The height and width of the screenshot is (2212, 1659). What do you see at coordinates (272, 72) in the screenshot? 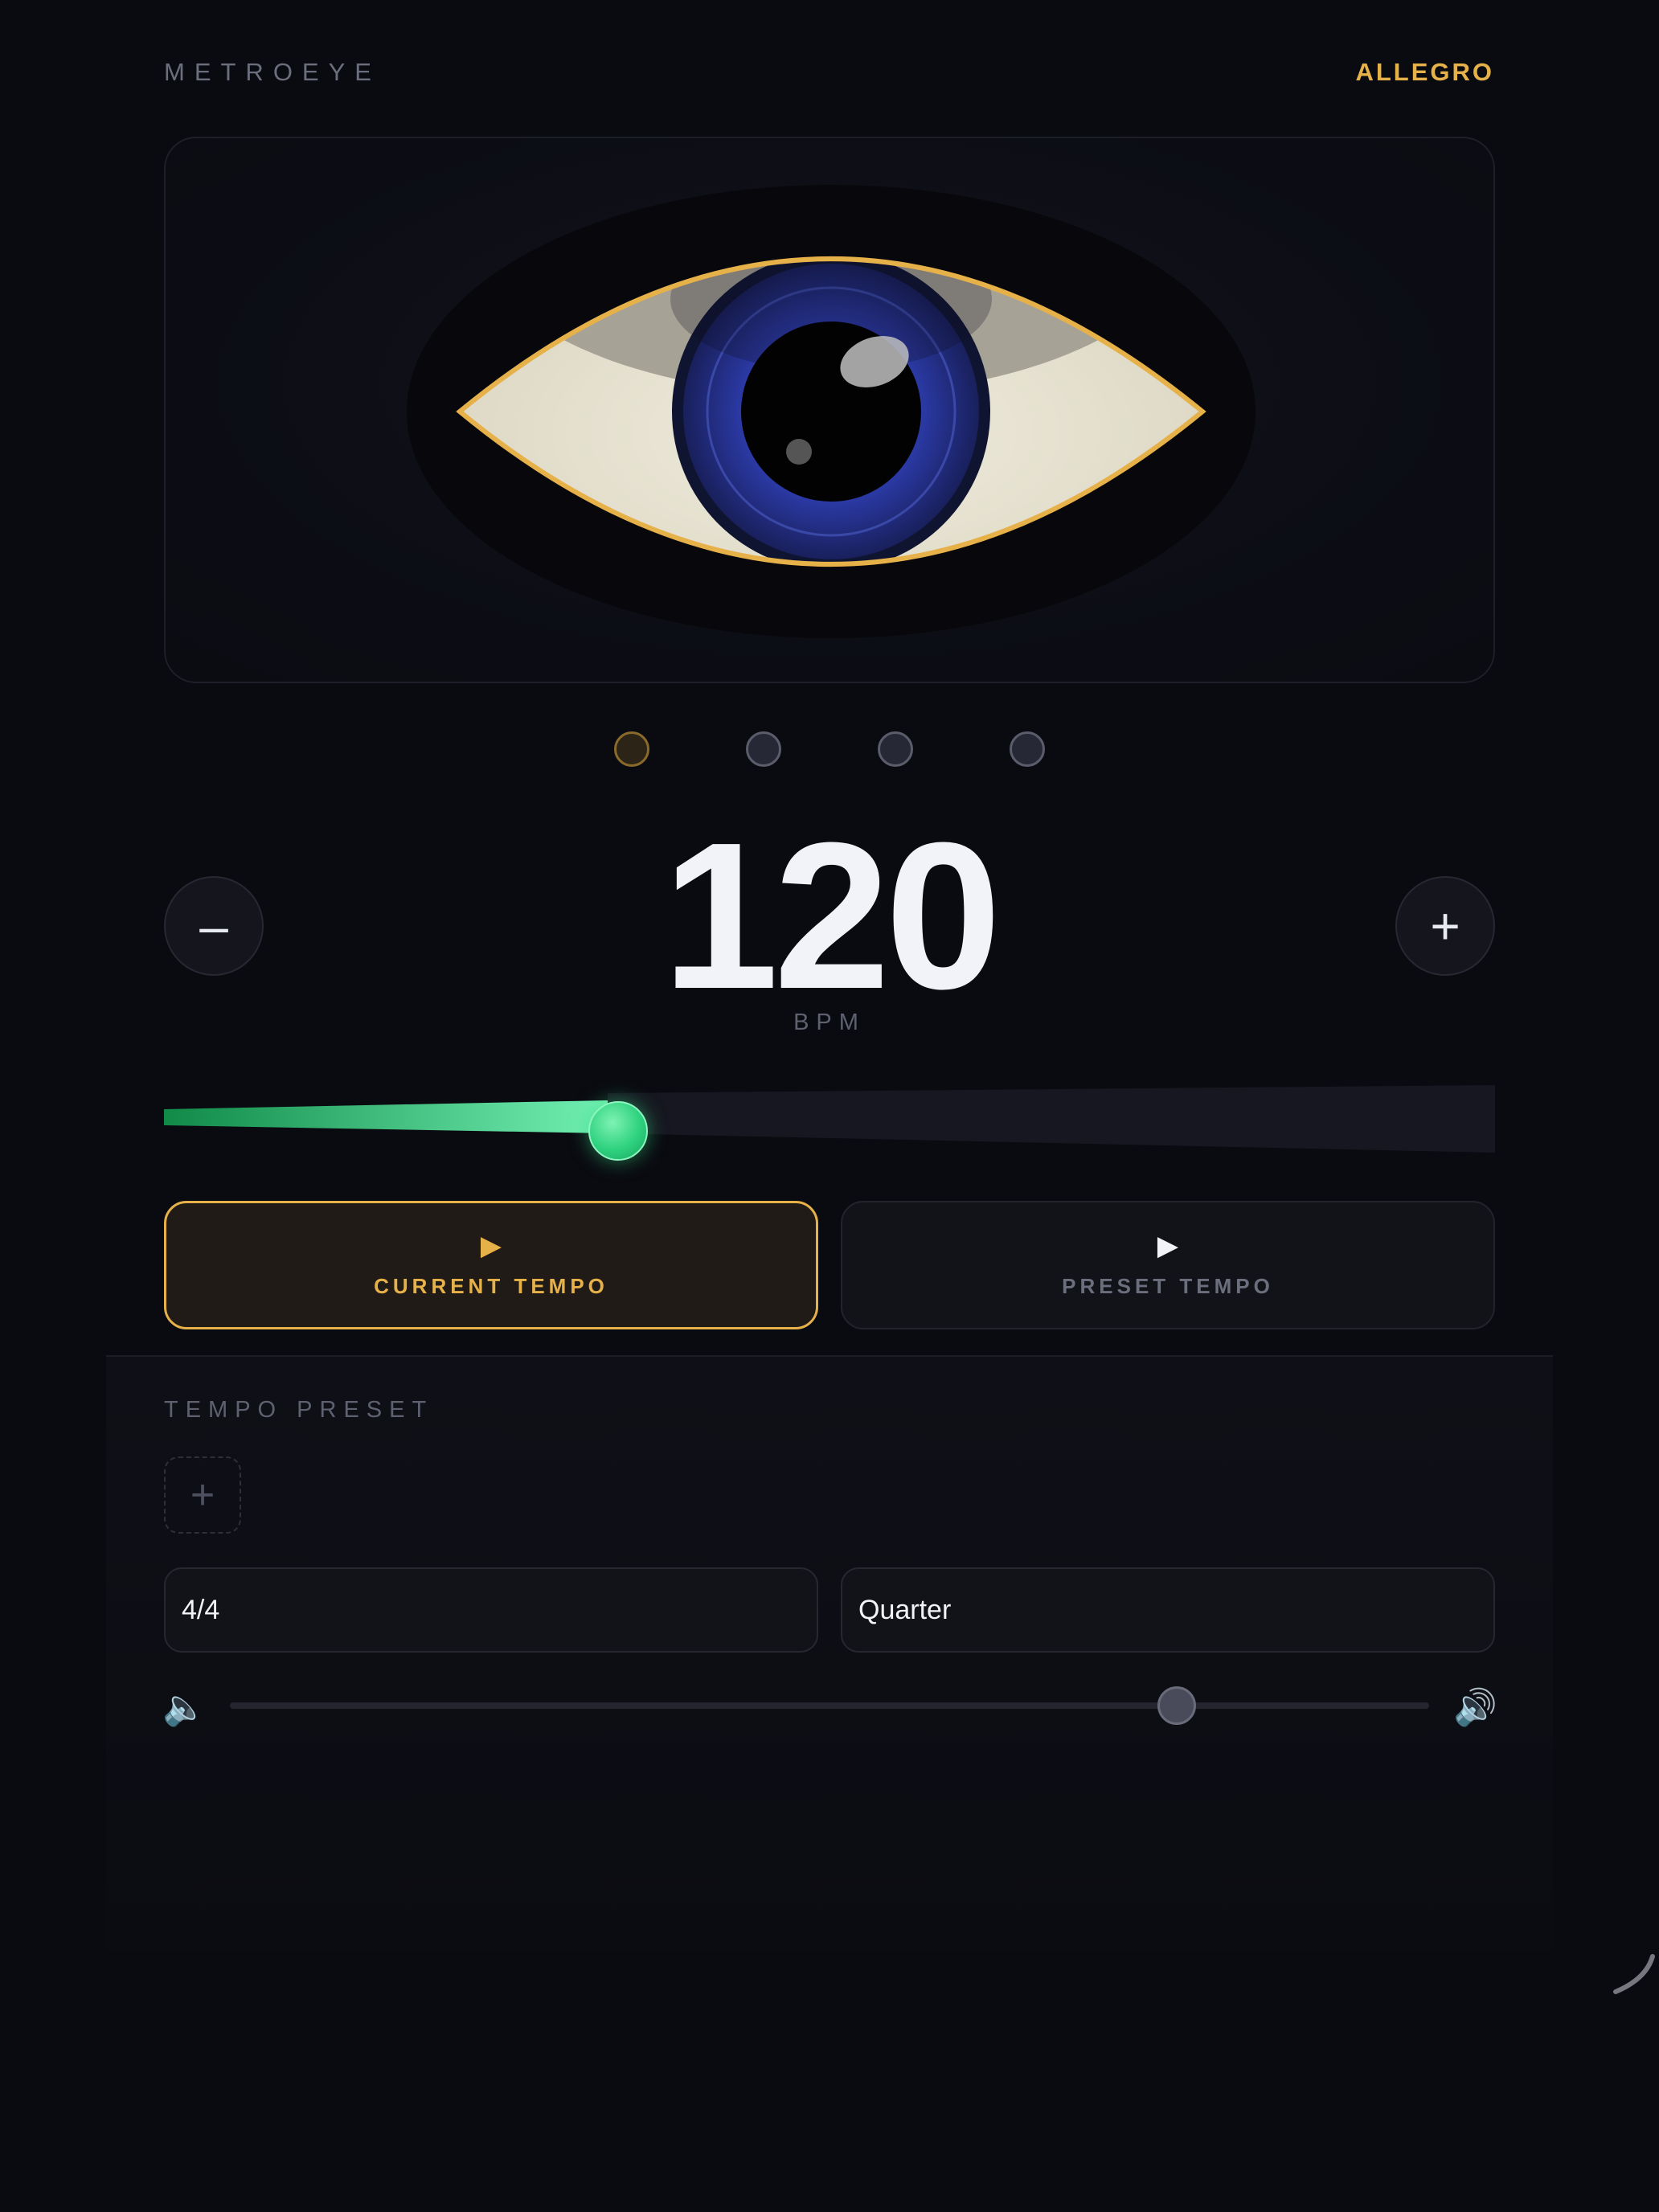
I see `app-brand: METROEYE` at bounding box center [272, 72].